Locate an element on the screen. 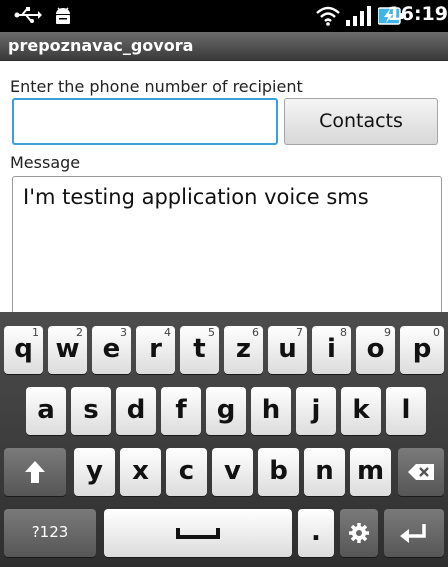 This screenshot has height=567, width=448. key-l: l is located at coordinates (406, 411).